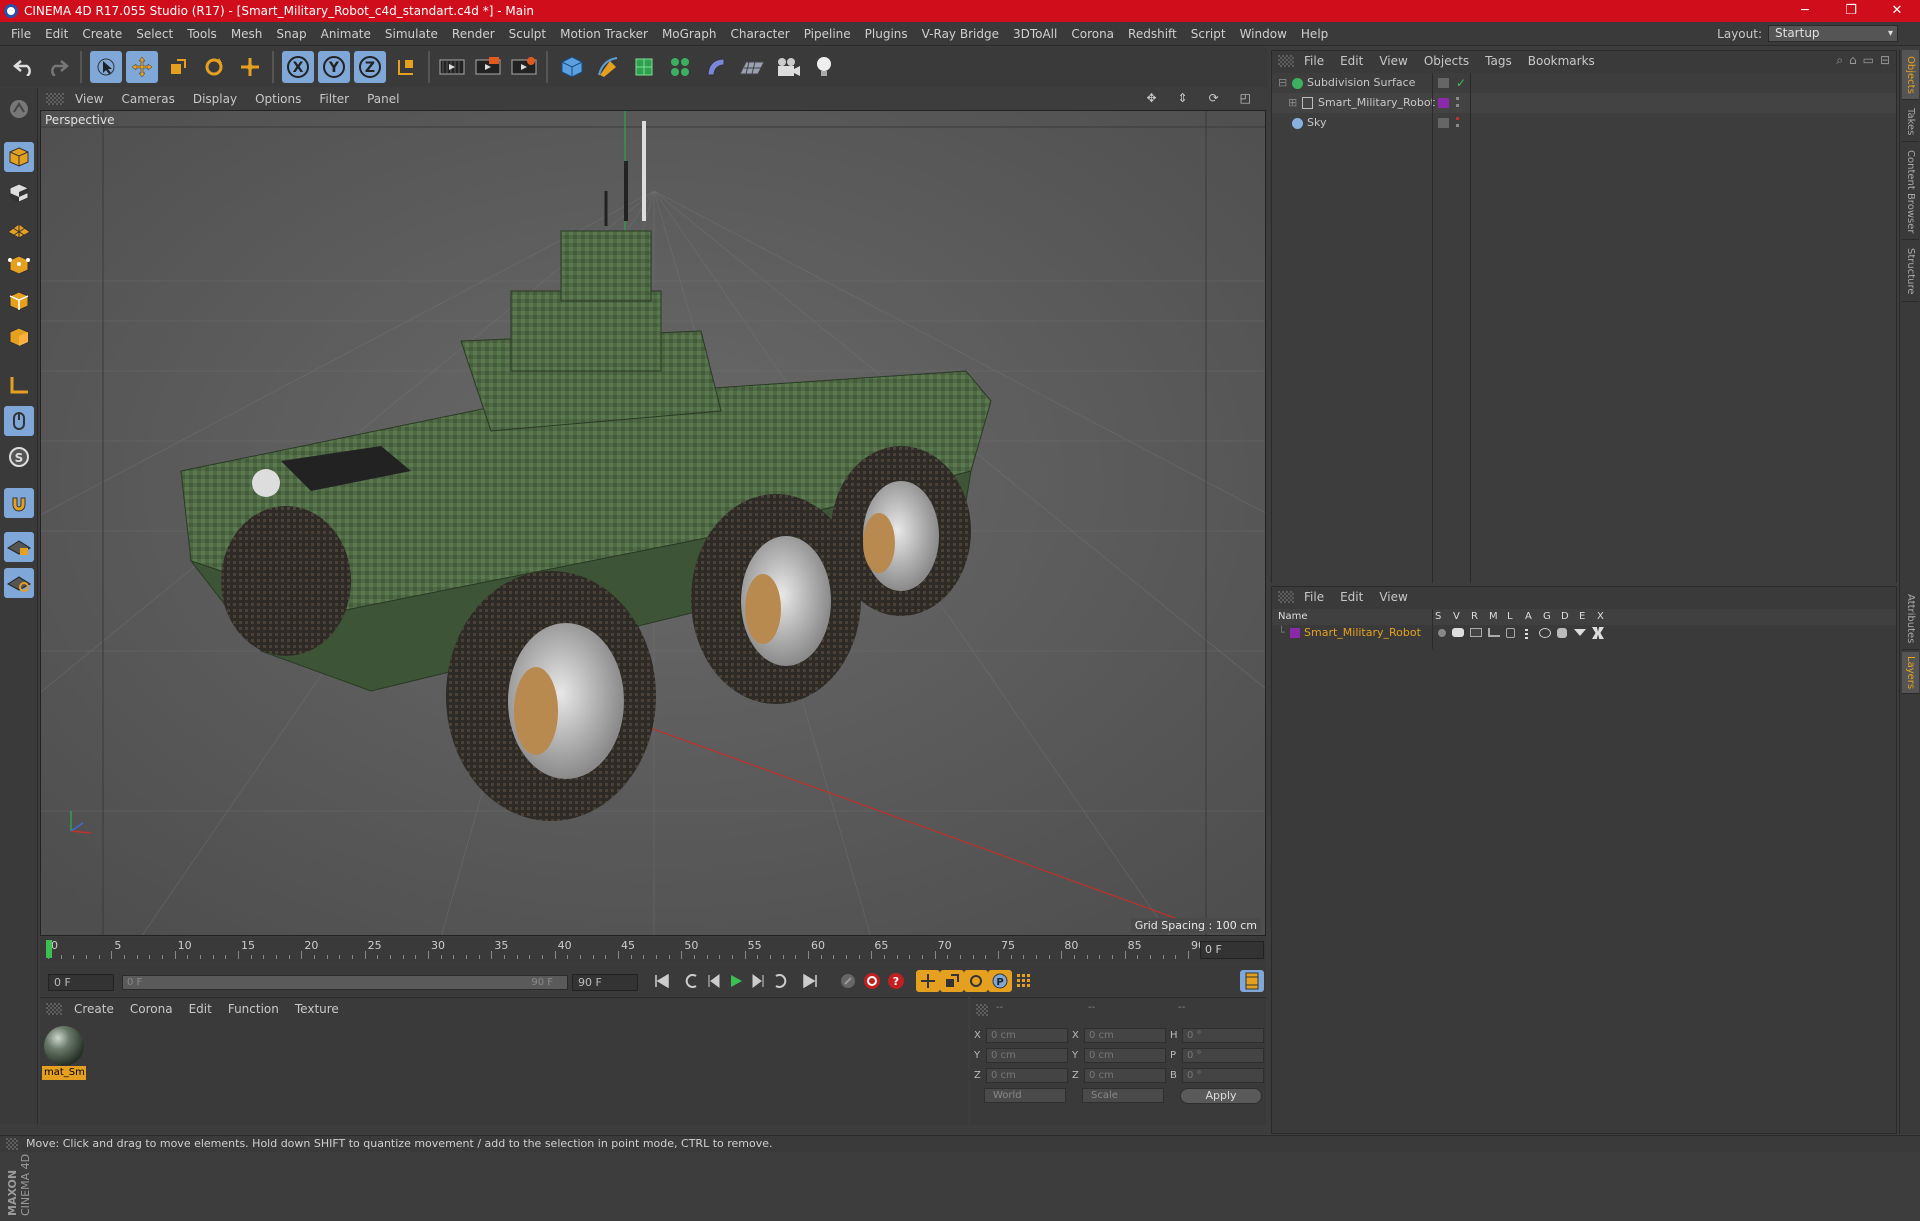 This screenshot has width=1920, height=1221. What do you see at coordinates (1092, 34) in the screenshot?
I see `menu-corona: Corona` at bounding box center [1092, 34].